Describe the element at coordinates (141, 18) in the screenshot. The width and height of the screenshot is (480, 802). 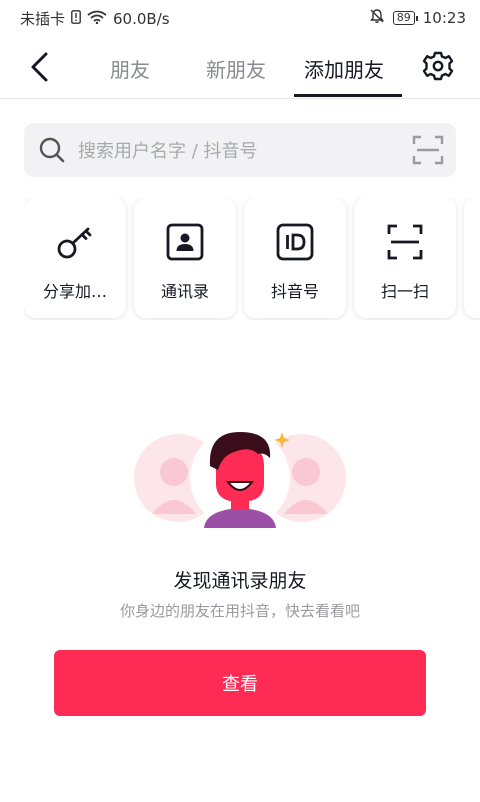
I see `network-speed: 60.0B/s` at that location.